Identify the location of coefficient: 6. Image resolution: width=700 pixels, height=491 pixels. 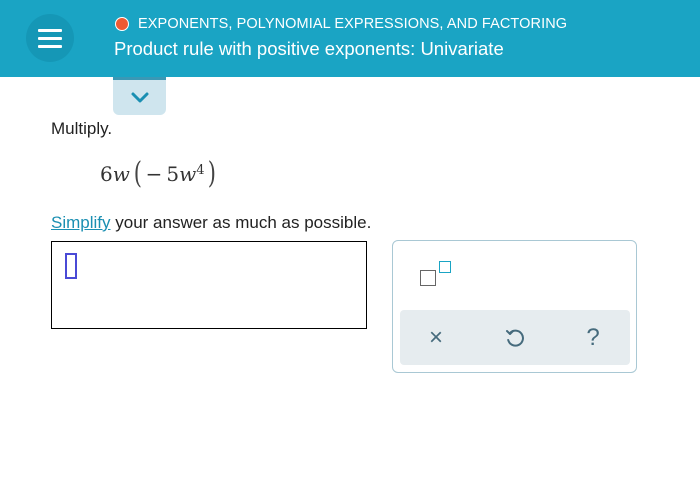
(106, 174).